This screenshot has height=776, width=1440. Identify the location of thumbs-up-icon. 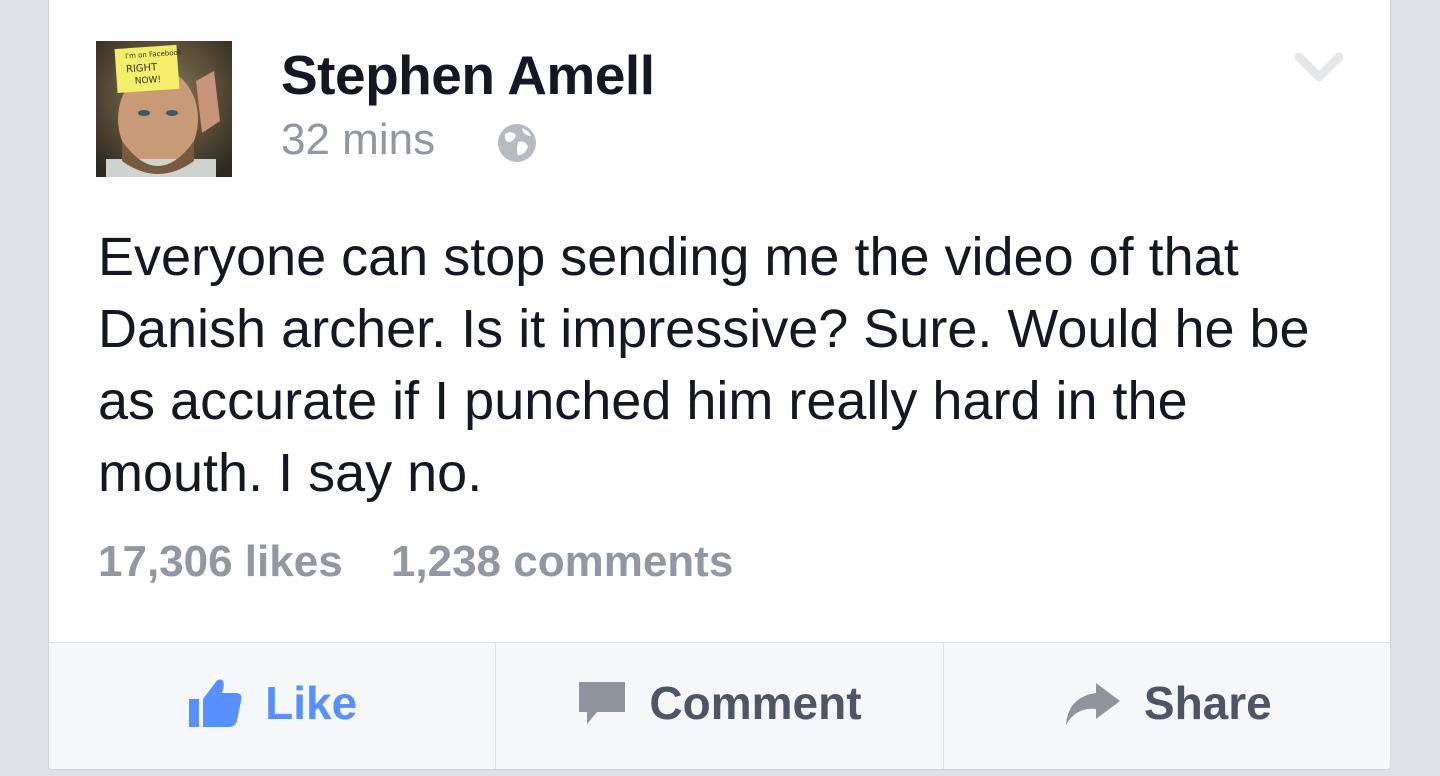
(215, 703).